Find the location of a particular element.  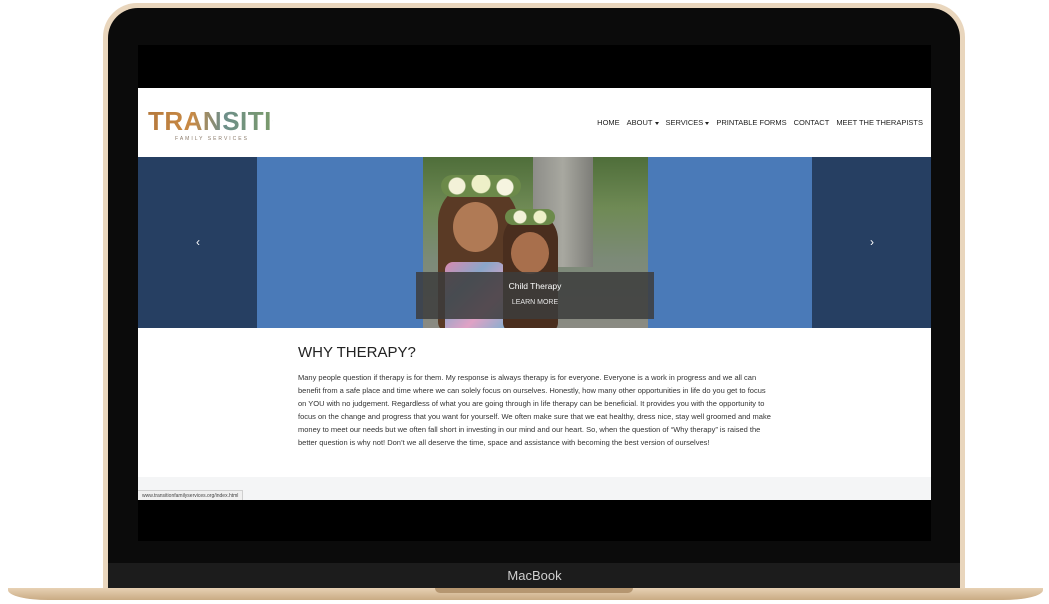

slide-caption-title: Child Therapy is located at coordinates (535, 286).